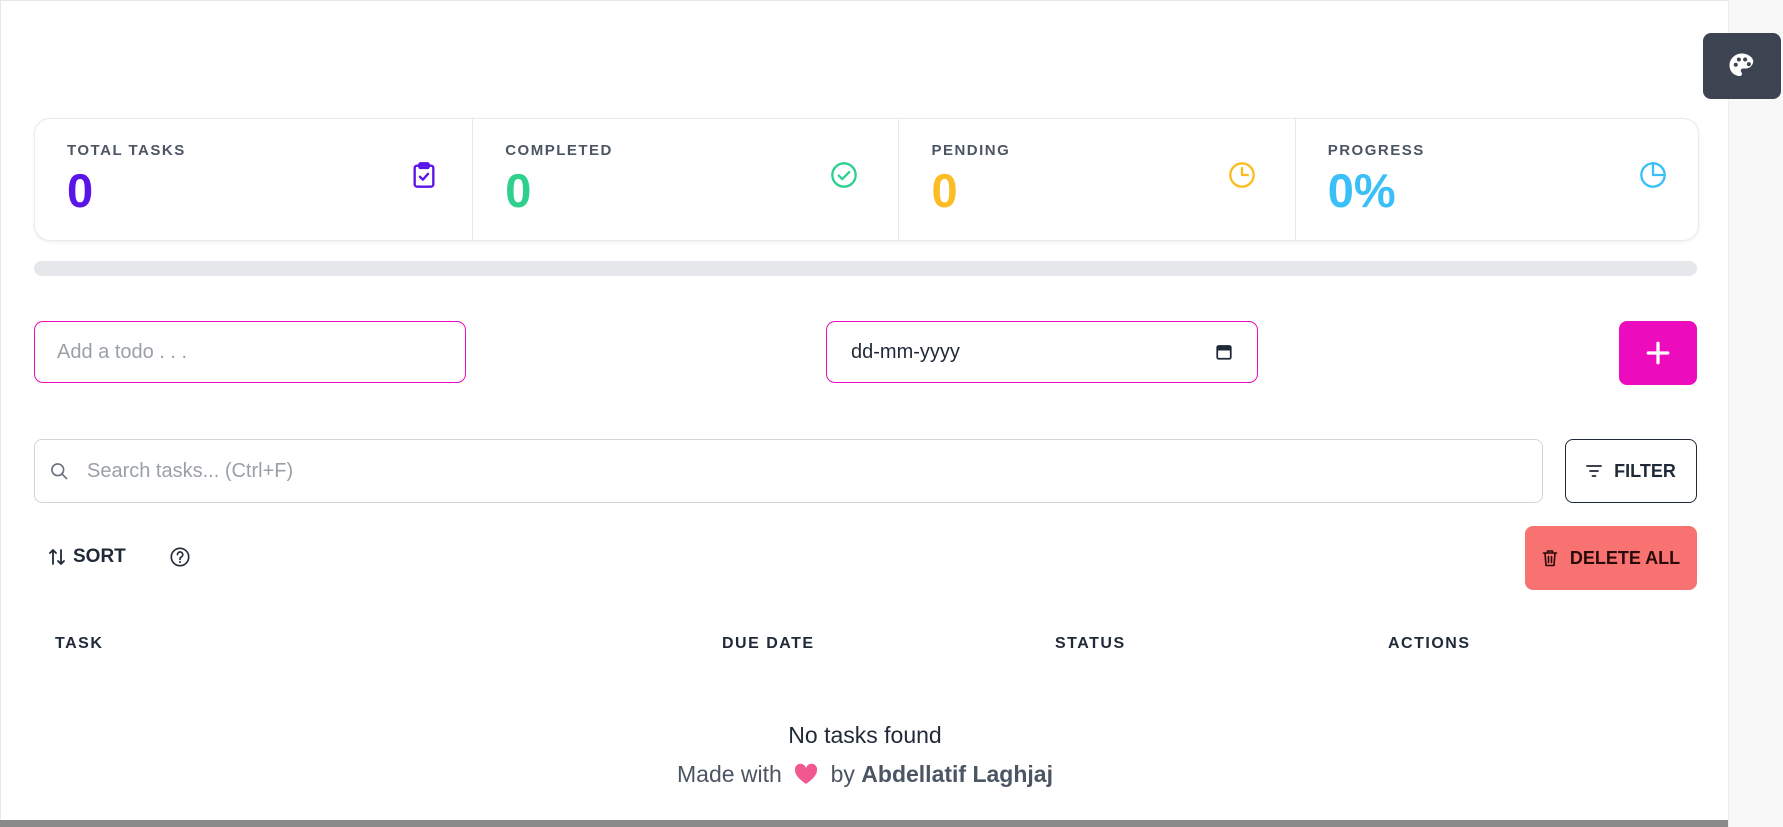 Image resolution: width=1783 pixels, height=827 pixels. I want to click on footer: Made with by Abdellatif Laghjaj, so click(865, 774).